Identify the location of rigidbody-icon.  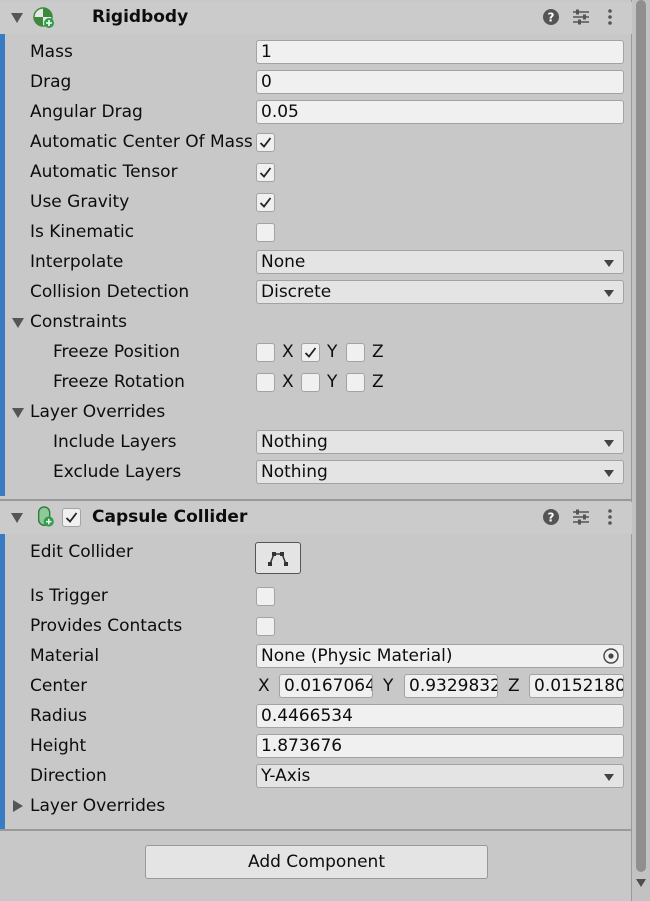
(43, 17).